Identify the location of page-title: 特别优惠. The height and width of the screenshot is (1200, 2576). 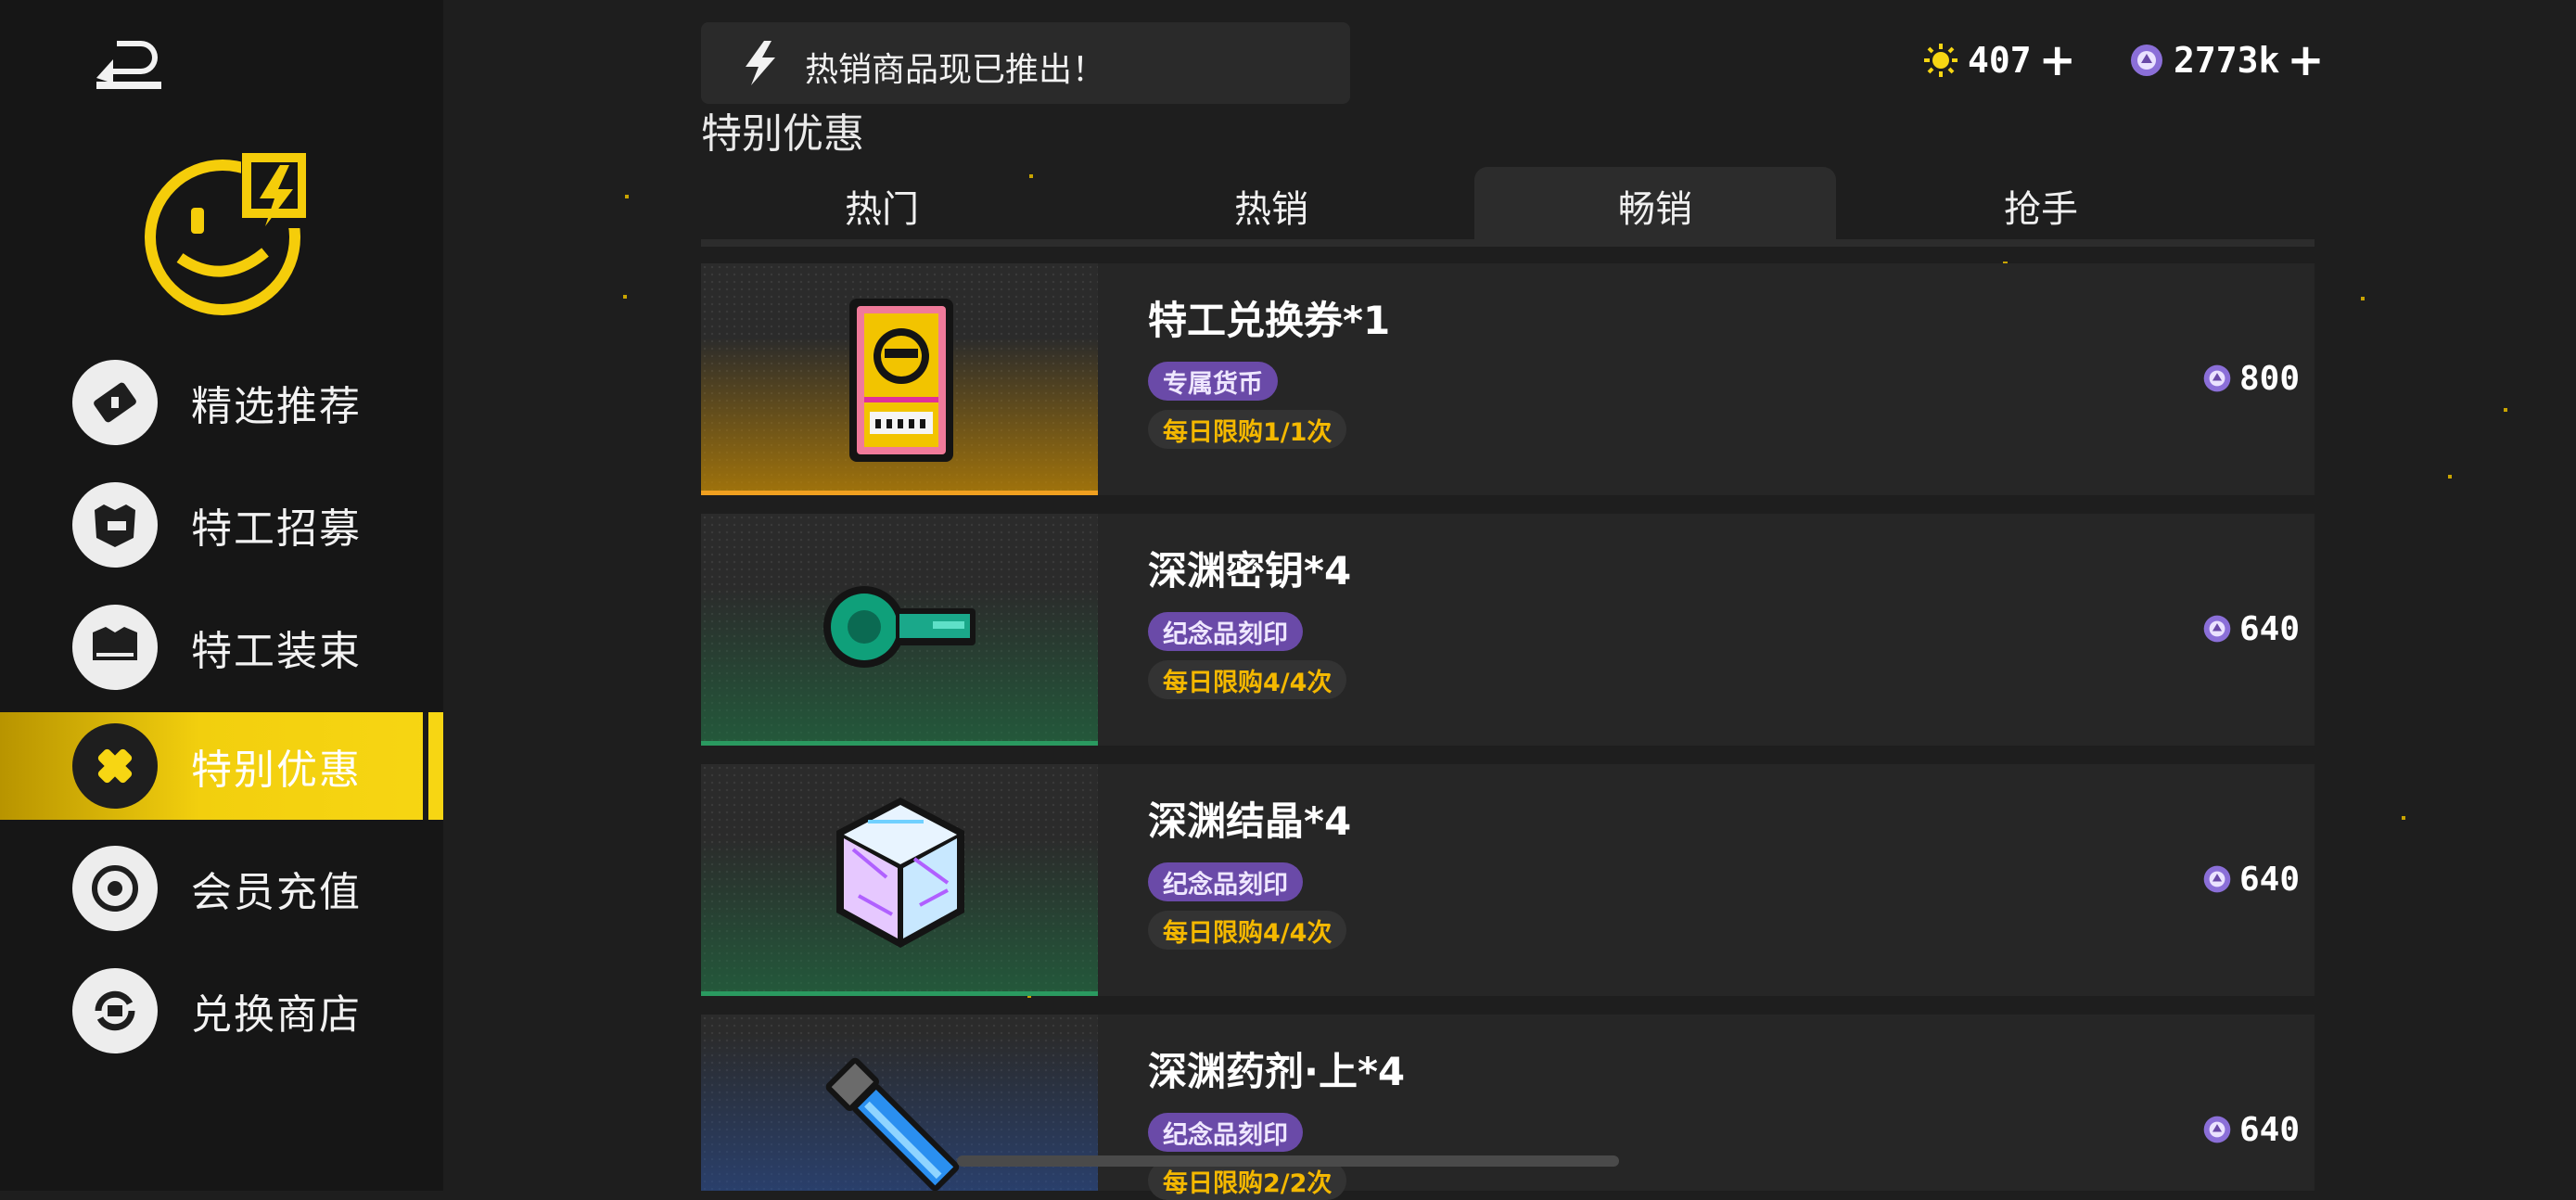
(783, 134).